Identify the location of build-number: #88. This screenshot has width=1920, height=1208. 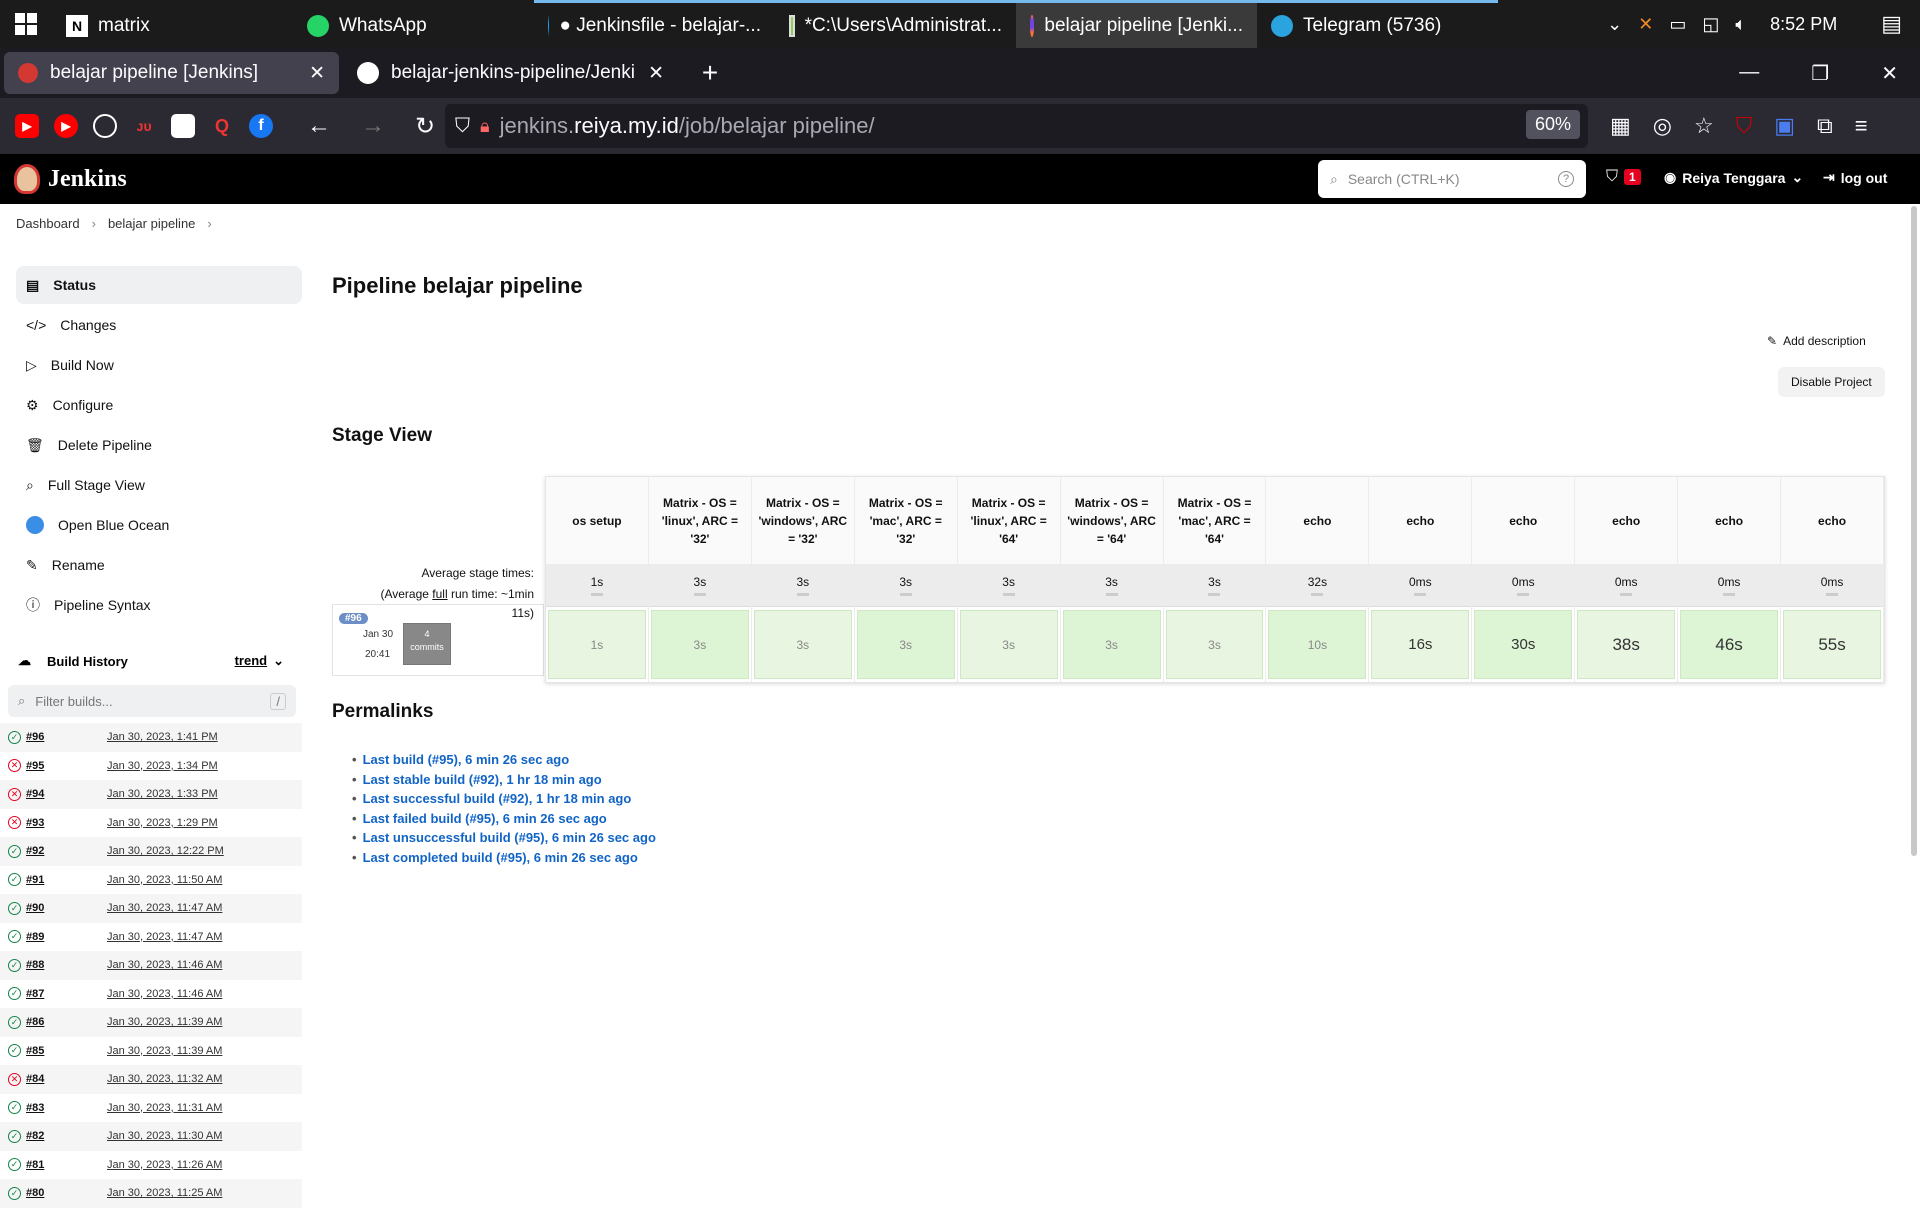
(56, 965).